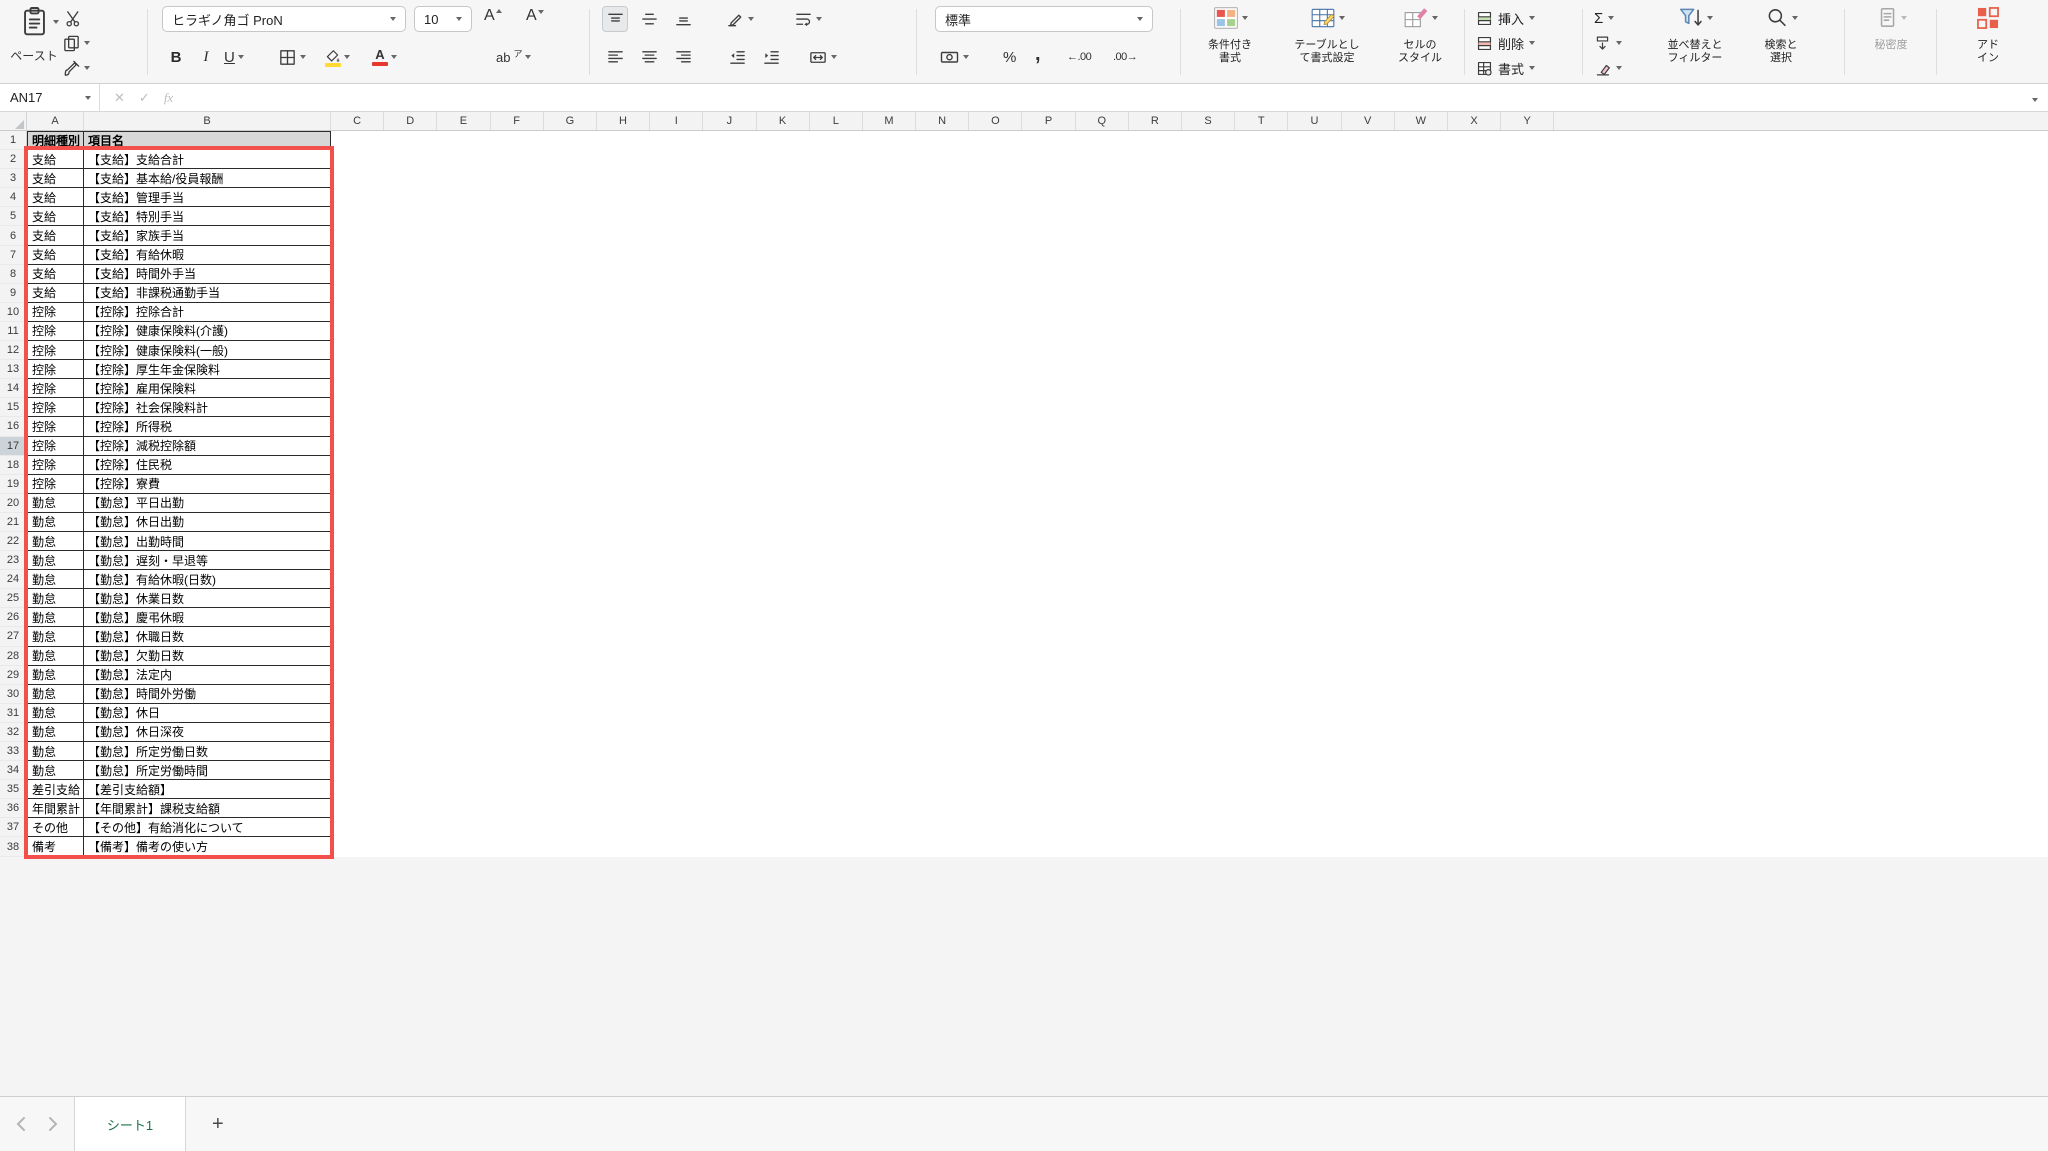 The image size is (2048, 1151). Describe the element at coordinates (13, 179) in the screenshot. I see `row-header-3: 3` at that location.